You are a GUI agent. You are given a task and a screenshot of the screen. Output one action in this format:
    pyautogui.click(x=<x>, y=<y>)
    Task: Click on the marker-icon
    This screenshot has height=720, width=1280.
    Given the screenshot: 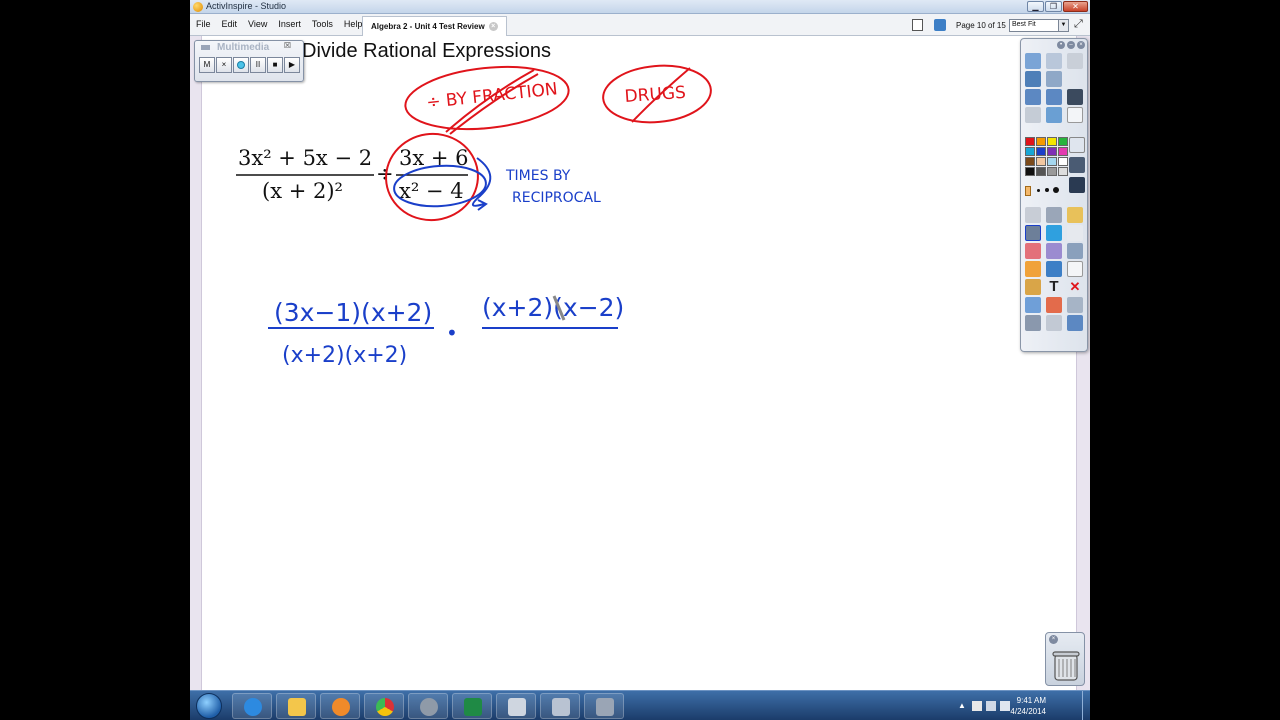 What is the action you would take?
    pyautogui.click(x=1075, y=215)
    